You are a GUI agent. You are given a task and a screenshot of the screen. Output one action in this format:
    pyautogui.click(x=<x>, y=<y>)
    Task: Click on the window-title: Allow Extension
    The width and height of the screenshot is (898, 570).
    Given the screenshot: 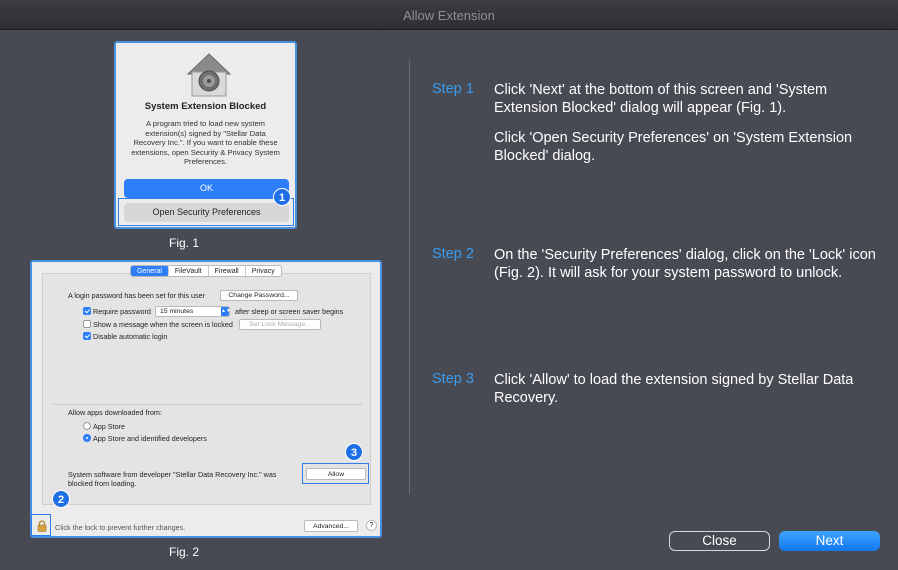 What is the action you would take?
    pyautogui.click(x=449, y=15)
    